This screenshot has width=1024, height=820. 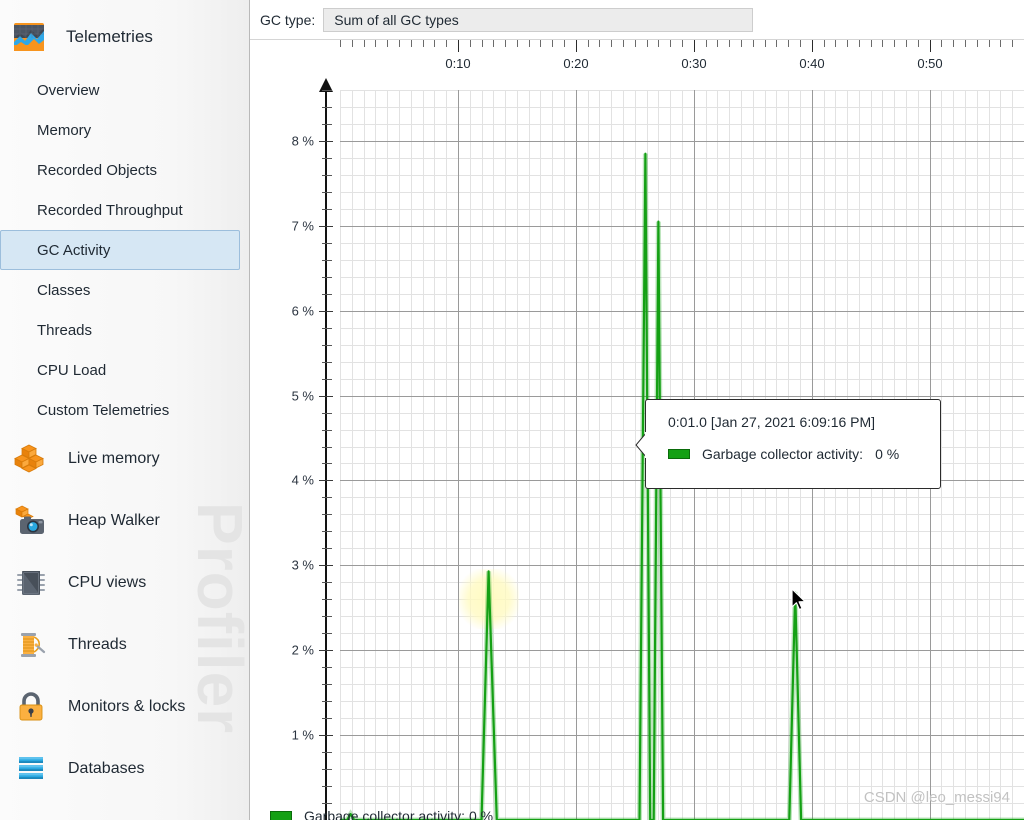 What do you see at coordinates (302, 396) in the screenshot?
I see `y-axis-tick-label: 5 %` at bounding box center [302, 396].